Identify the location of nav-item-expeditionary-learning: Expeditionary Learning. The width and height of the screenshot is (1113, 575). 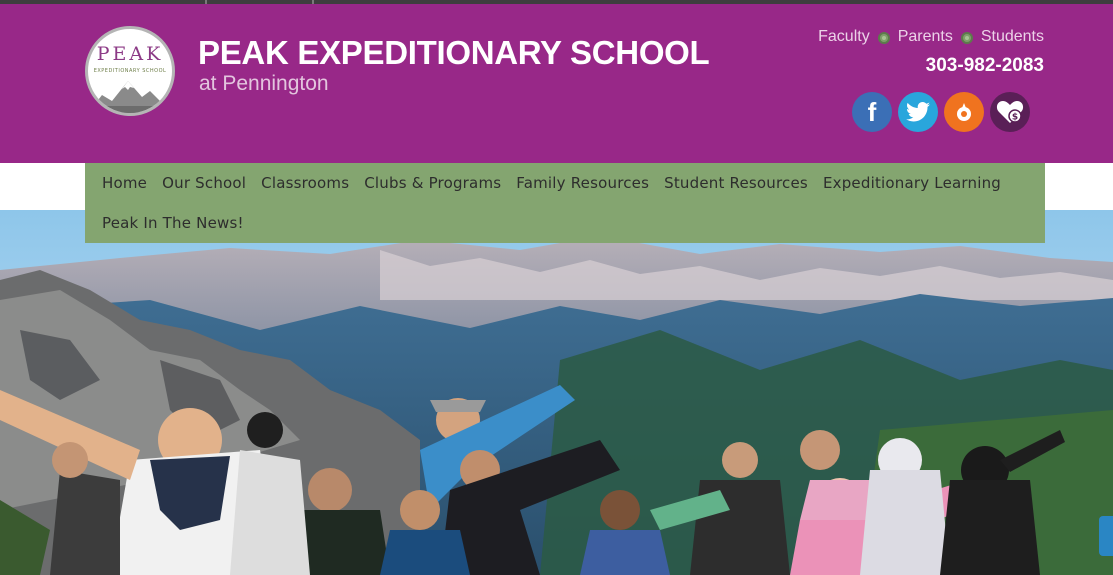
(912, 183).